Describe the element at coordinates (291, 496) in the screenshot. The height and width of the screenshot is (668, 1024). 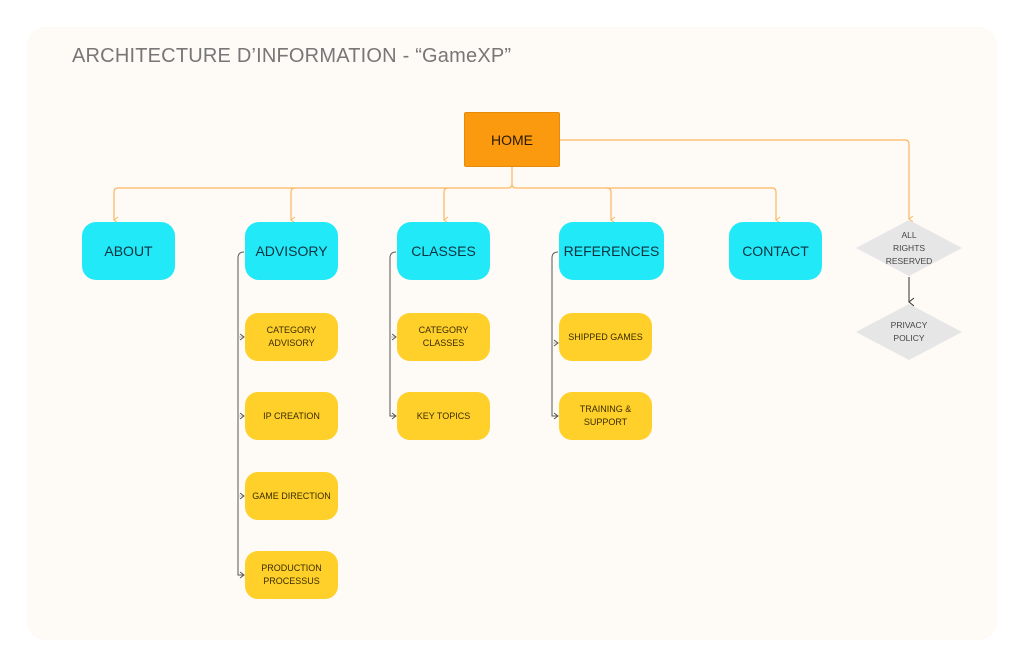
I see `node-game-direction: GAME DIRECTION` at that location.